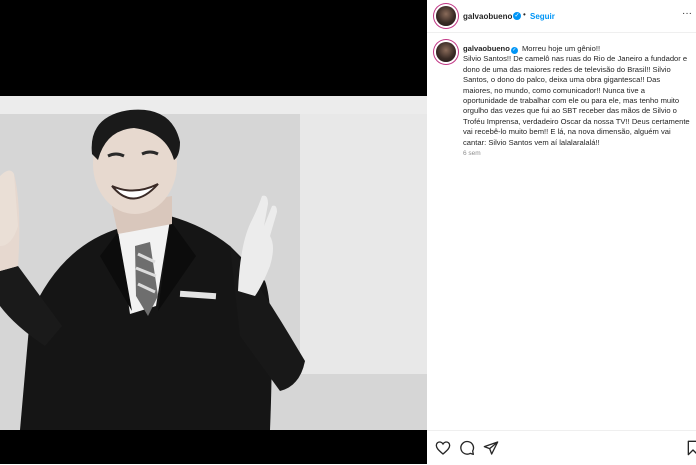 The width and height of the screenshot is (696, 465). What do you see at coordinates (687, 13) in the screenshot?
I see `more-options-icon: ···` at bounding box center [687, 13].